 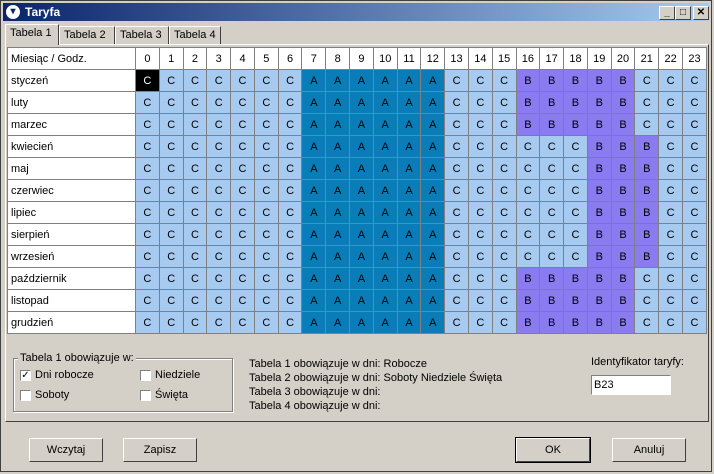 I want to click on save-button: Zapisz, so click(x=160, y=450).